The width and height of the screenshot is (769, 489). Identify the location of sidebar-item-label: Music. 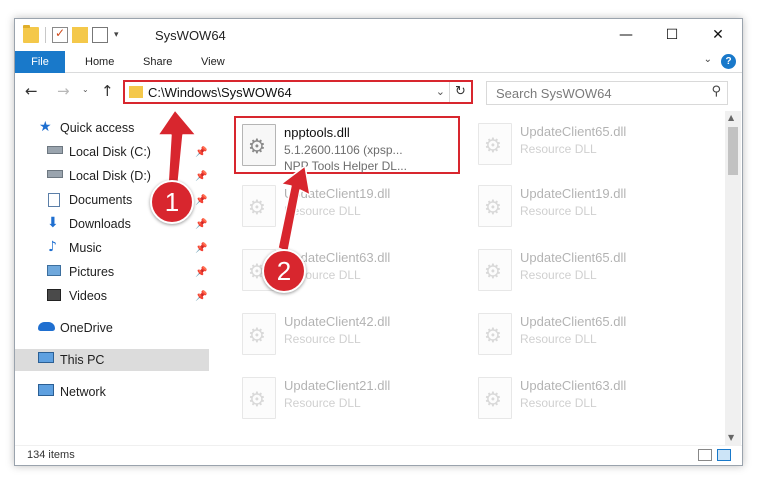
(85, 248).